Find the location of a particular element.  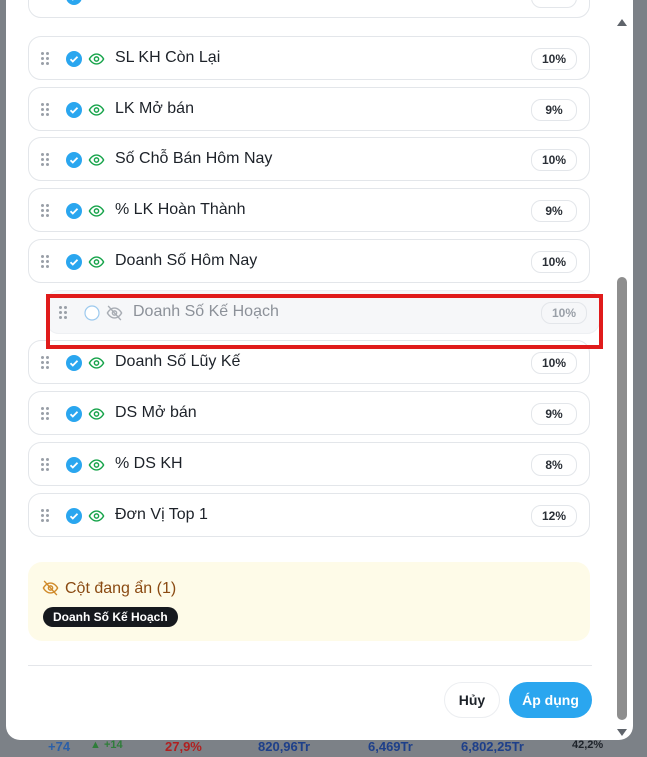

footer-divider is located at coordinates (310, 665).